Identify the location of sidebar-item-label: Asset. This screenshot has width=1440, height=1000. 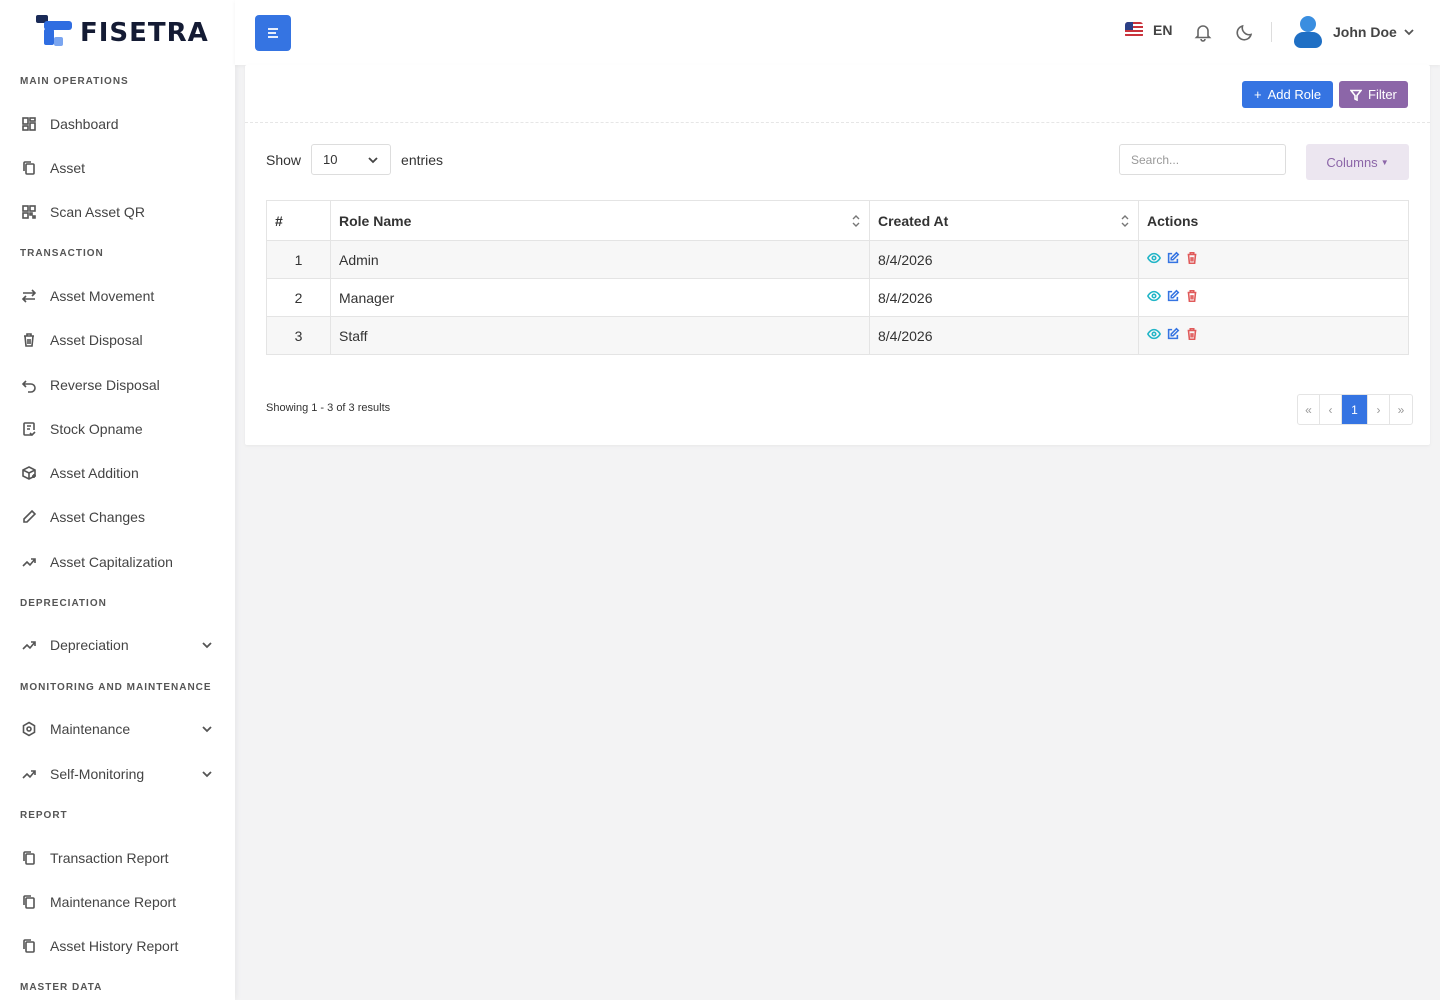
(68, 168).